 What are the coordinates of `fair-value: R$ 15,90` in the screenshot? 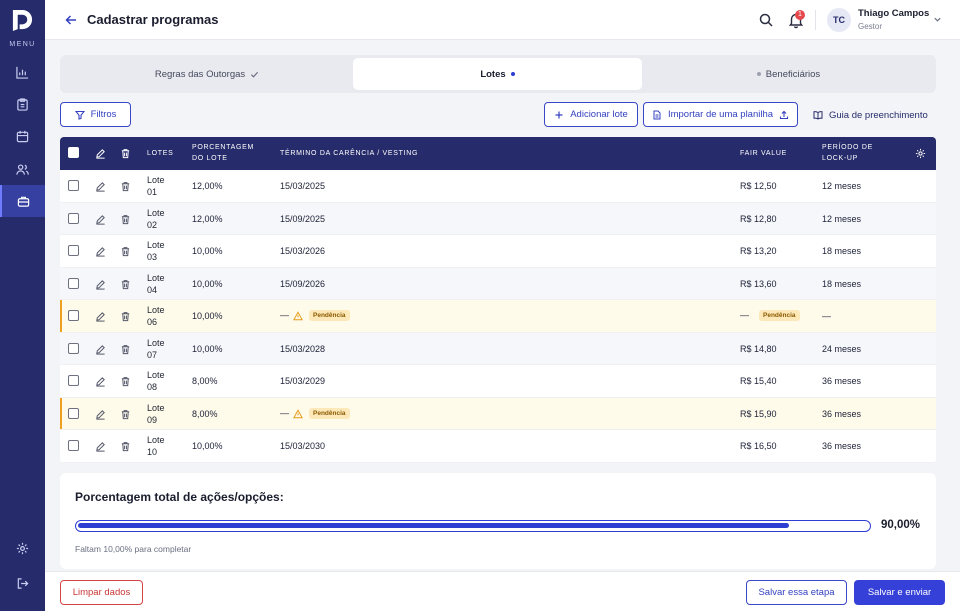 It's located at (758, 413).